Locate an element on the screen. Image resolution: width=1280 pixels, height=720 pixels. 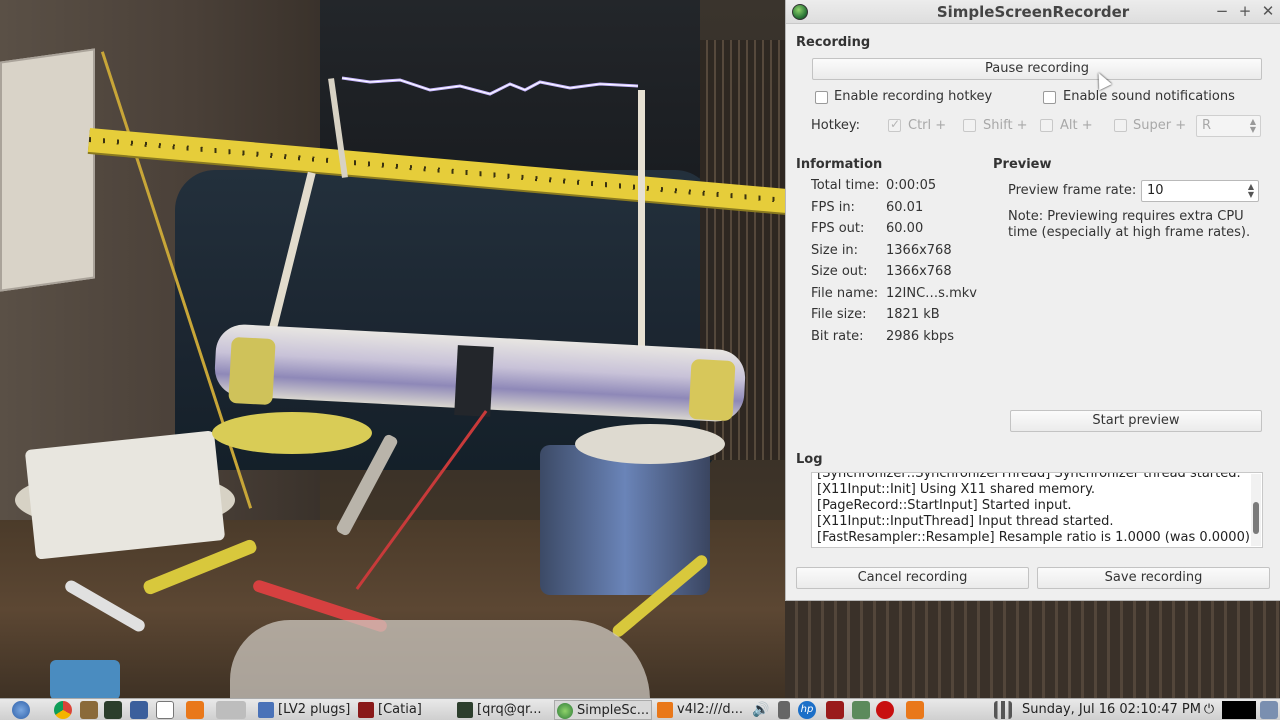
task-lv2-plugs: [LV2 plugs] is located at coordinates (305, 710).